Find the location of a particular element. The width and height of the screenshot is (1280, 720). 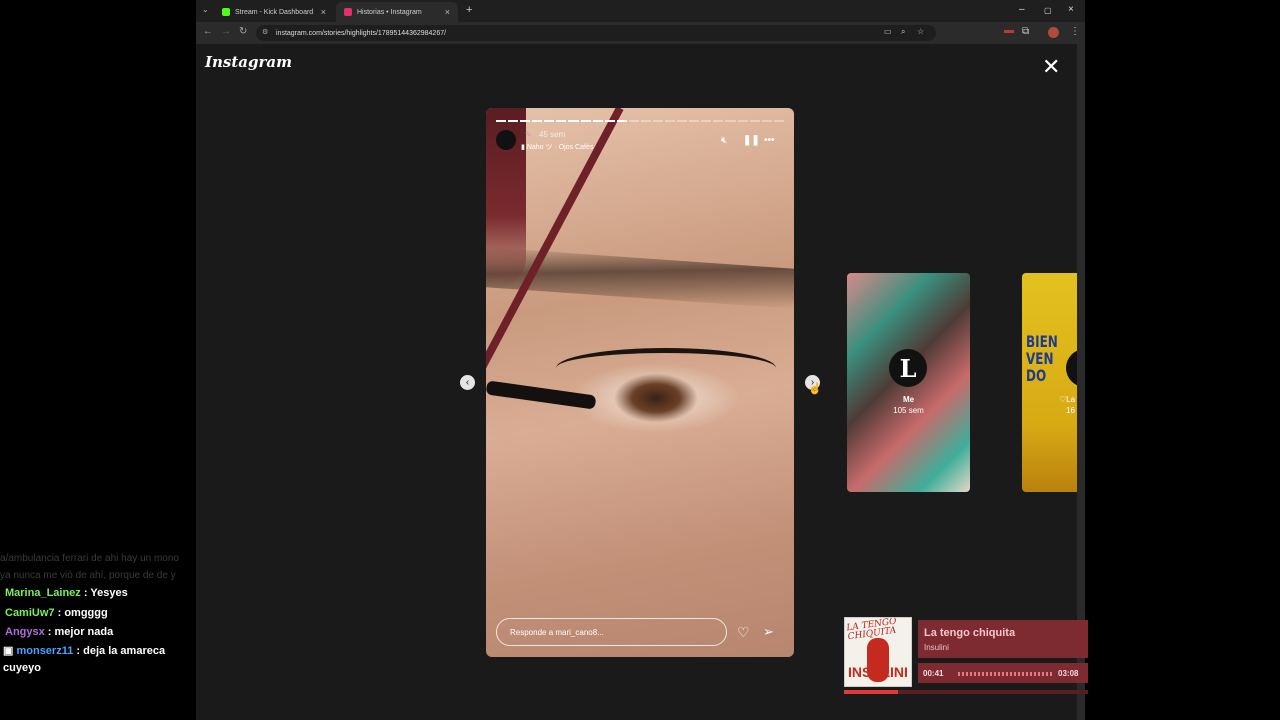

tab-kick: Stream - Kick Dashboard × is located at coordinates (274, 12).